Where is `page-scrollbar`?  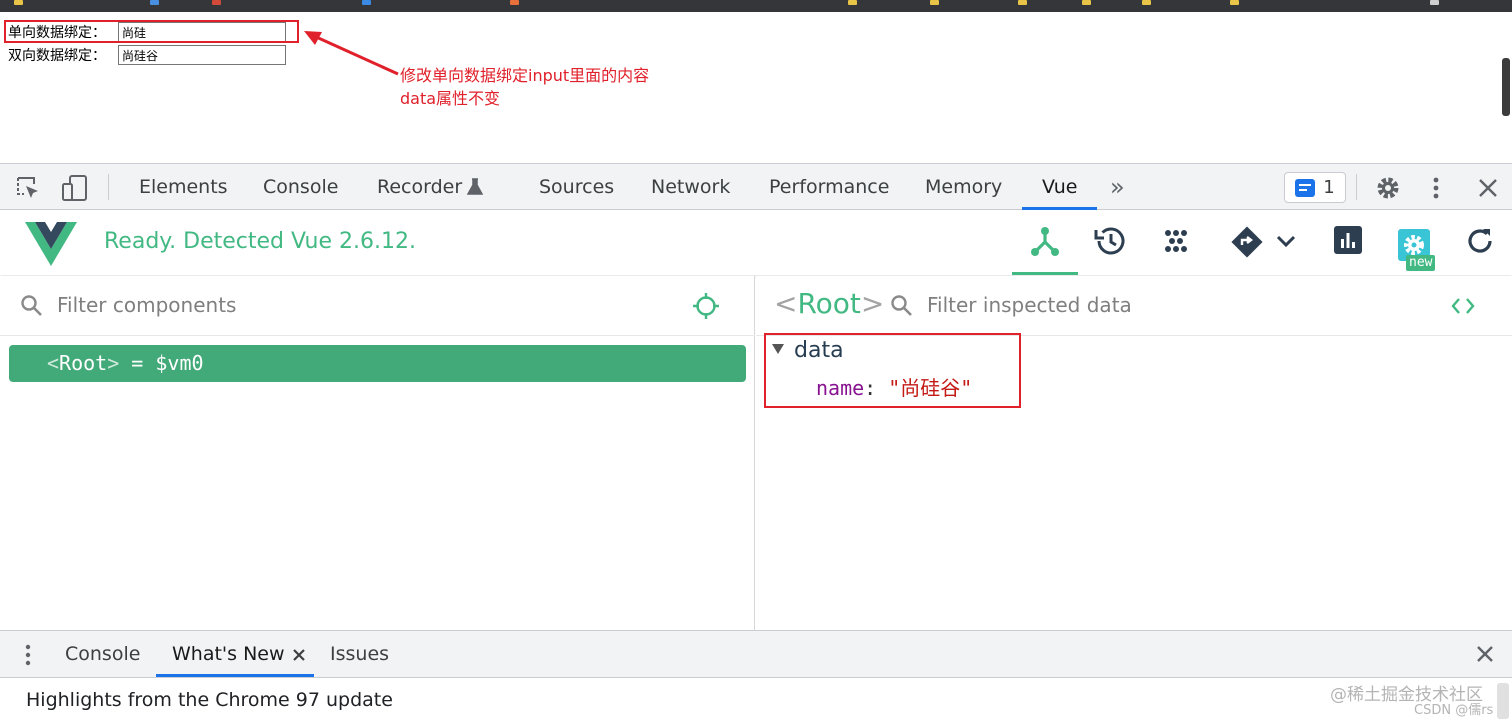 page-scrollbar is located at coordinates (1506, 87).